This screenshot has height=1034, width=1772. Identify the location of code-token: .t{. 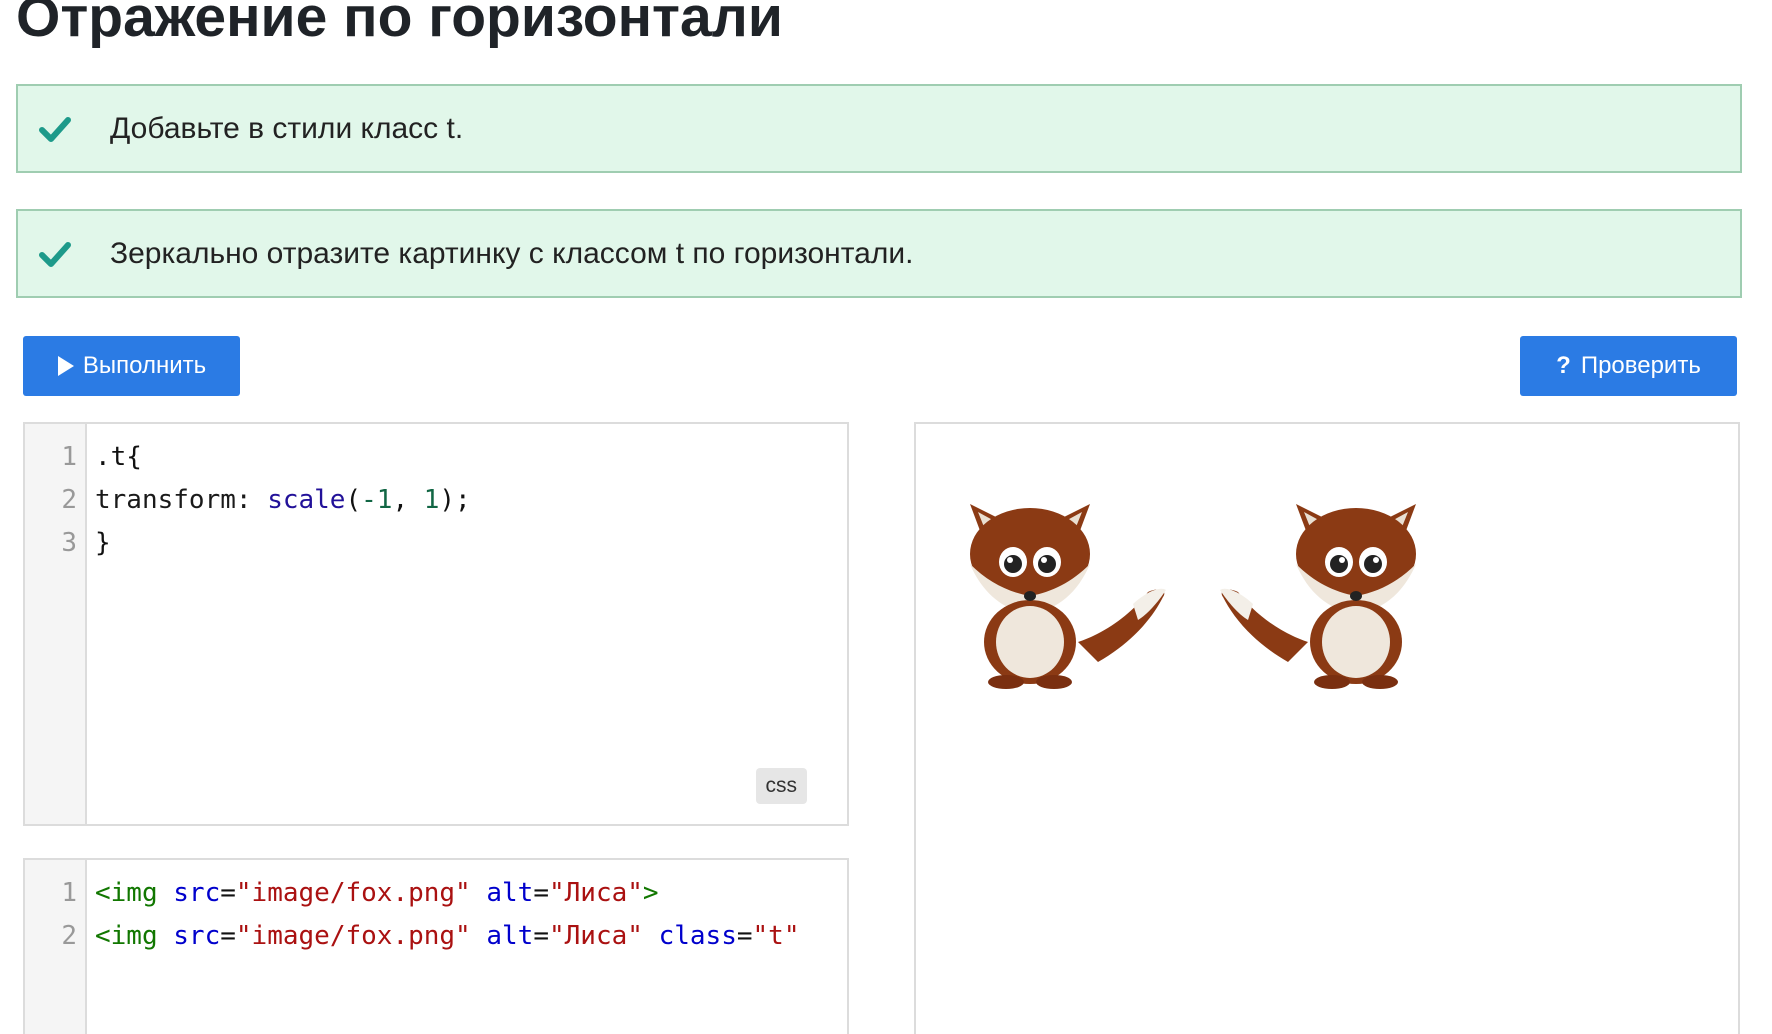
(118, 457).